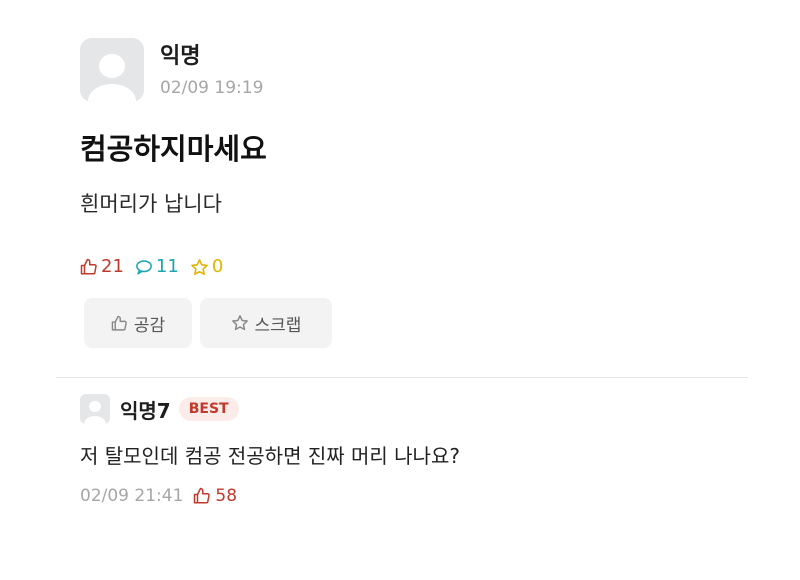 This screenshot has width=800, height=580. Describe the element at coordinates (420, 70) in the screenshot. I see `post-author-row: 익명 02/09 19:19` at that location.